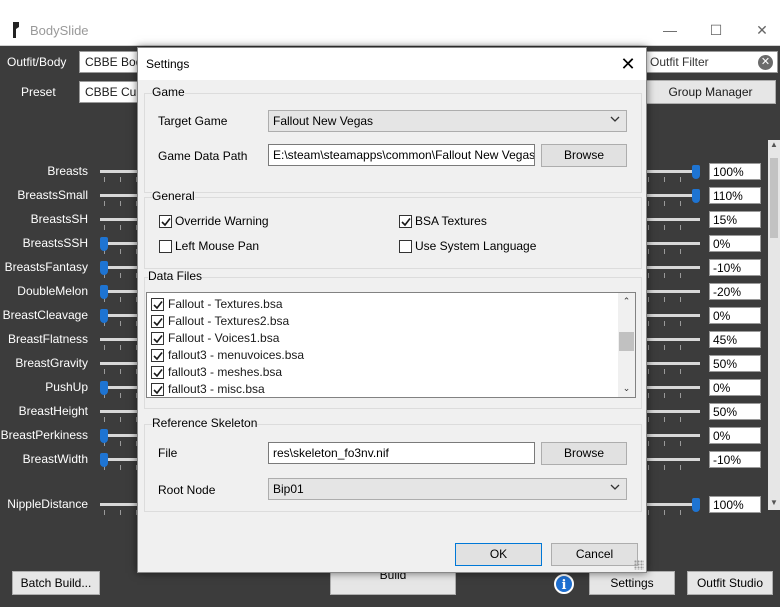 The image size is (780, 607). Describe the element at coordinates (626, 301) in the screenshot. I see `list-scroll-up-icon: ⌃` at that location.